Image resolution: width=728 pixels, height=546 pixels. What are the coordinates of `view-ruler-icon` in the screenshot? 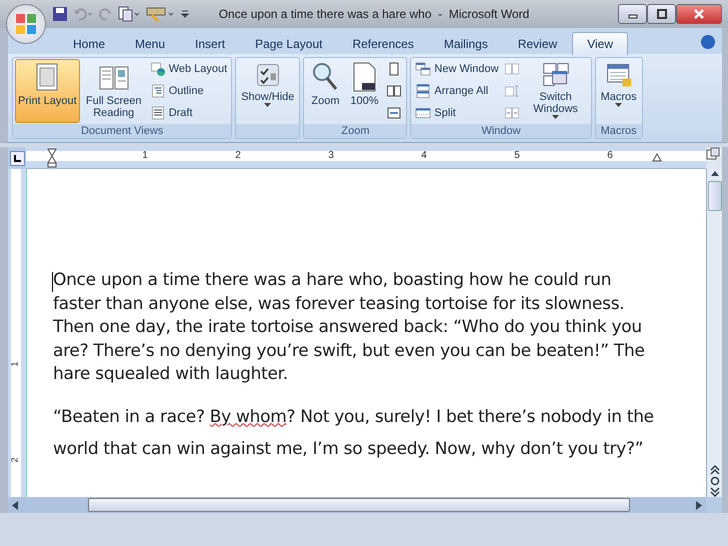 It's located at (713, 154).